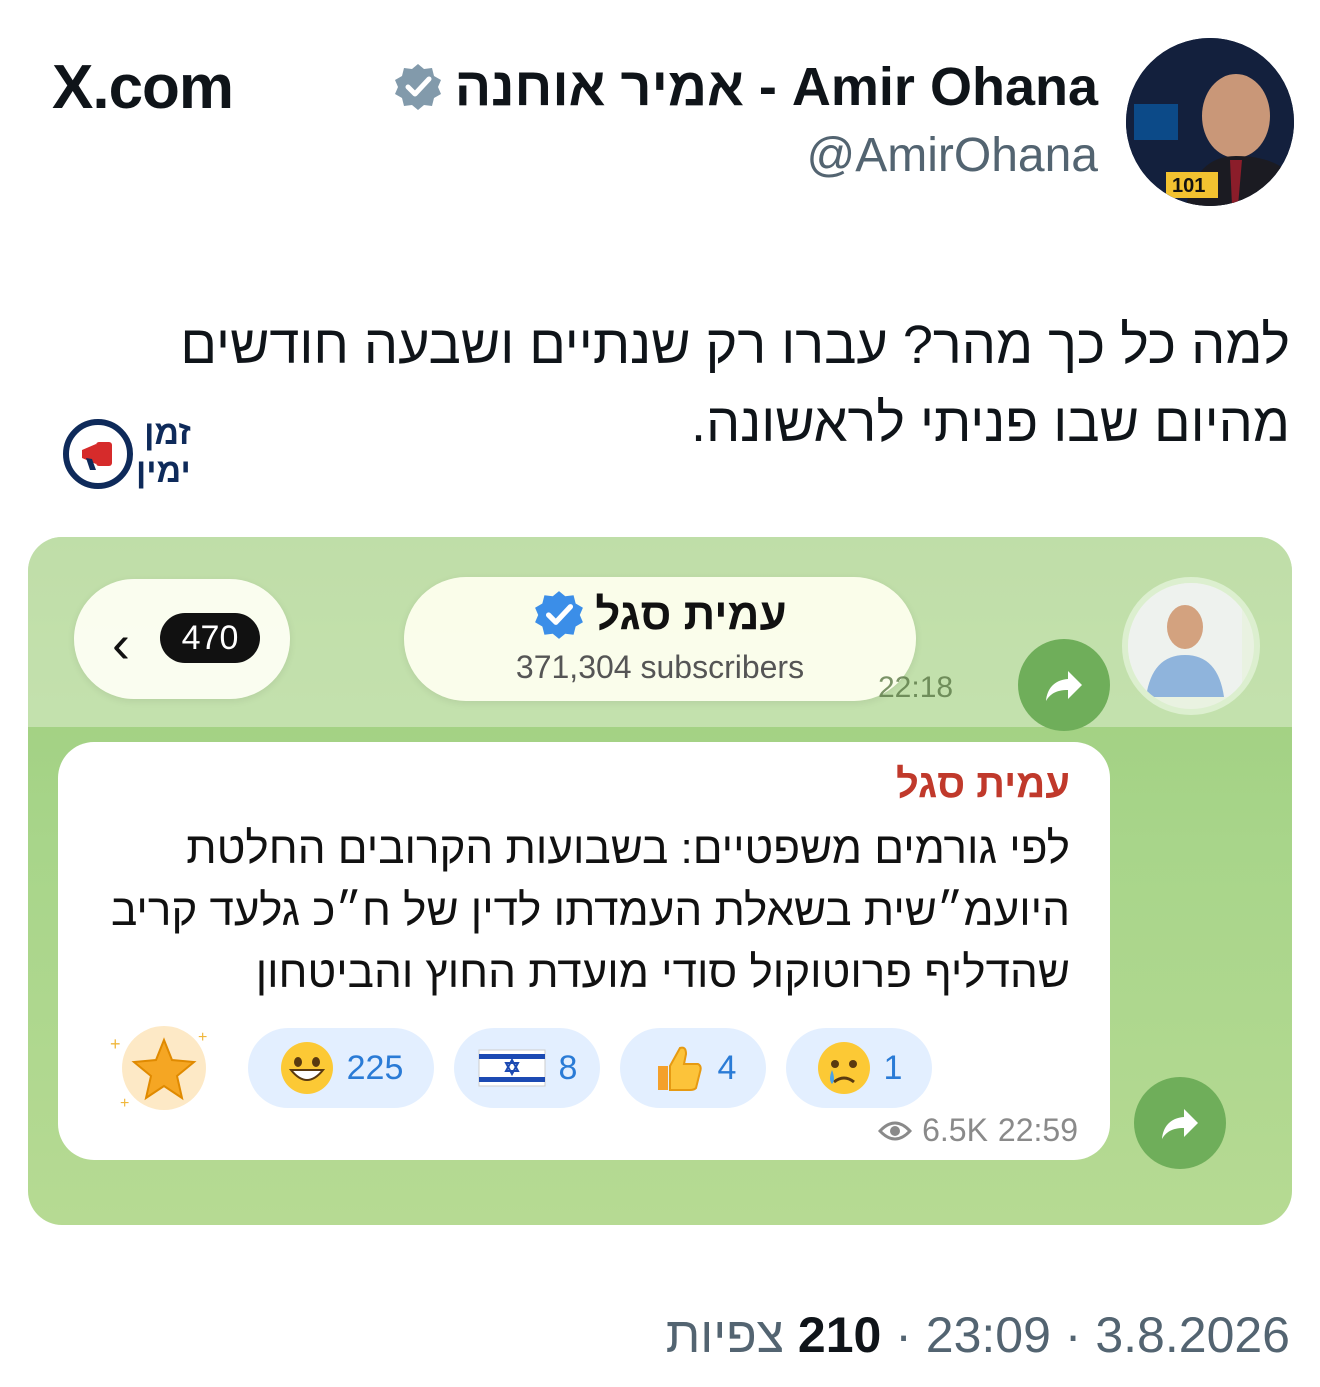  I want to click on message-sender: עמית סגל, so click(982, 784).